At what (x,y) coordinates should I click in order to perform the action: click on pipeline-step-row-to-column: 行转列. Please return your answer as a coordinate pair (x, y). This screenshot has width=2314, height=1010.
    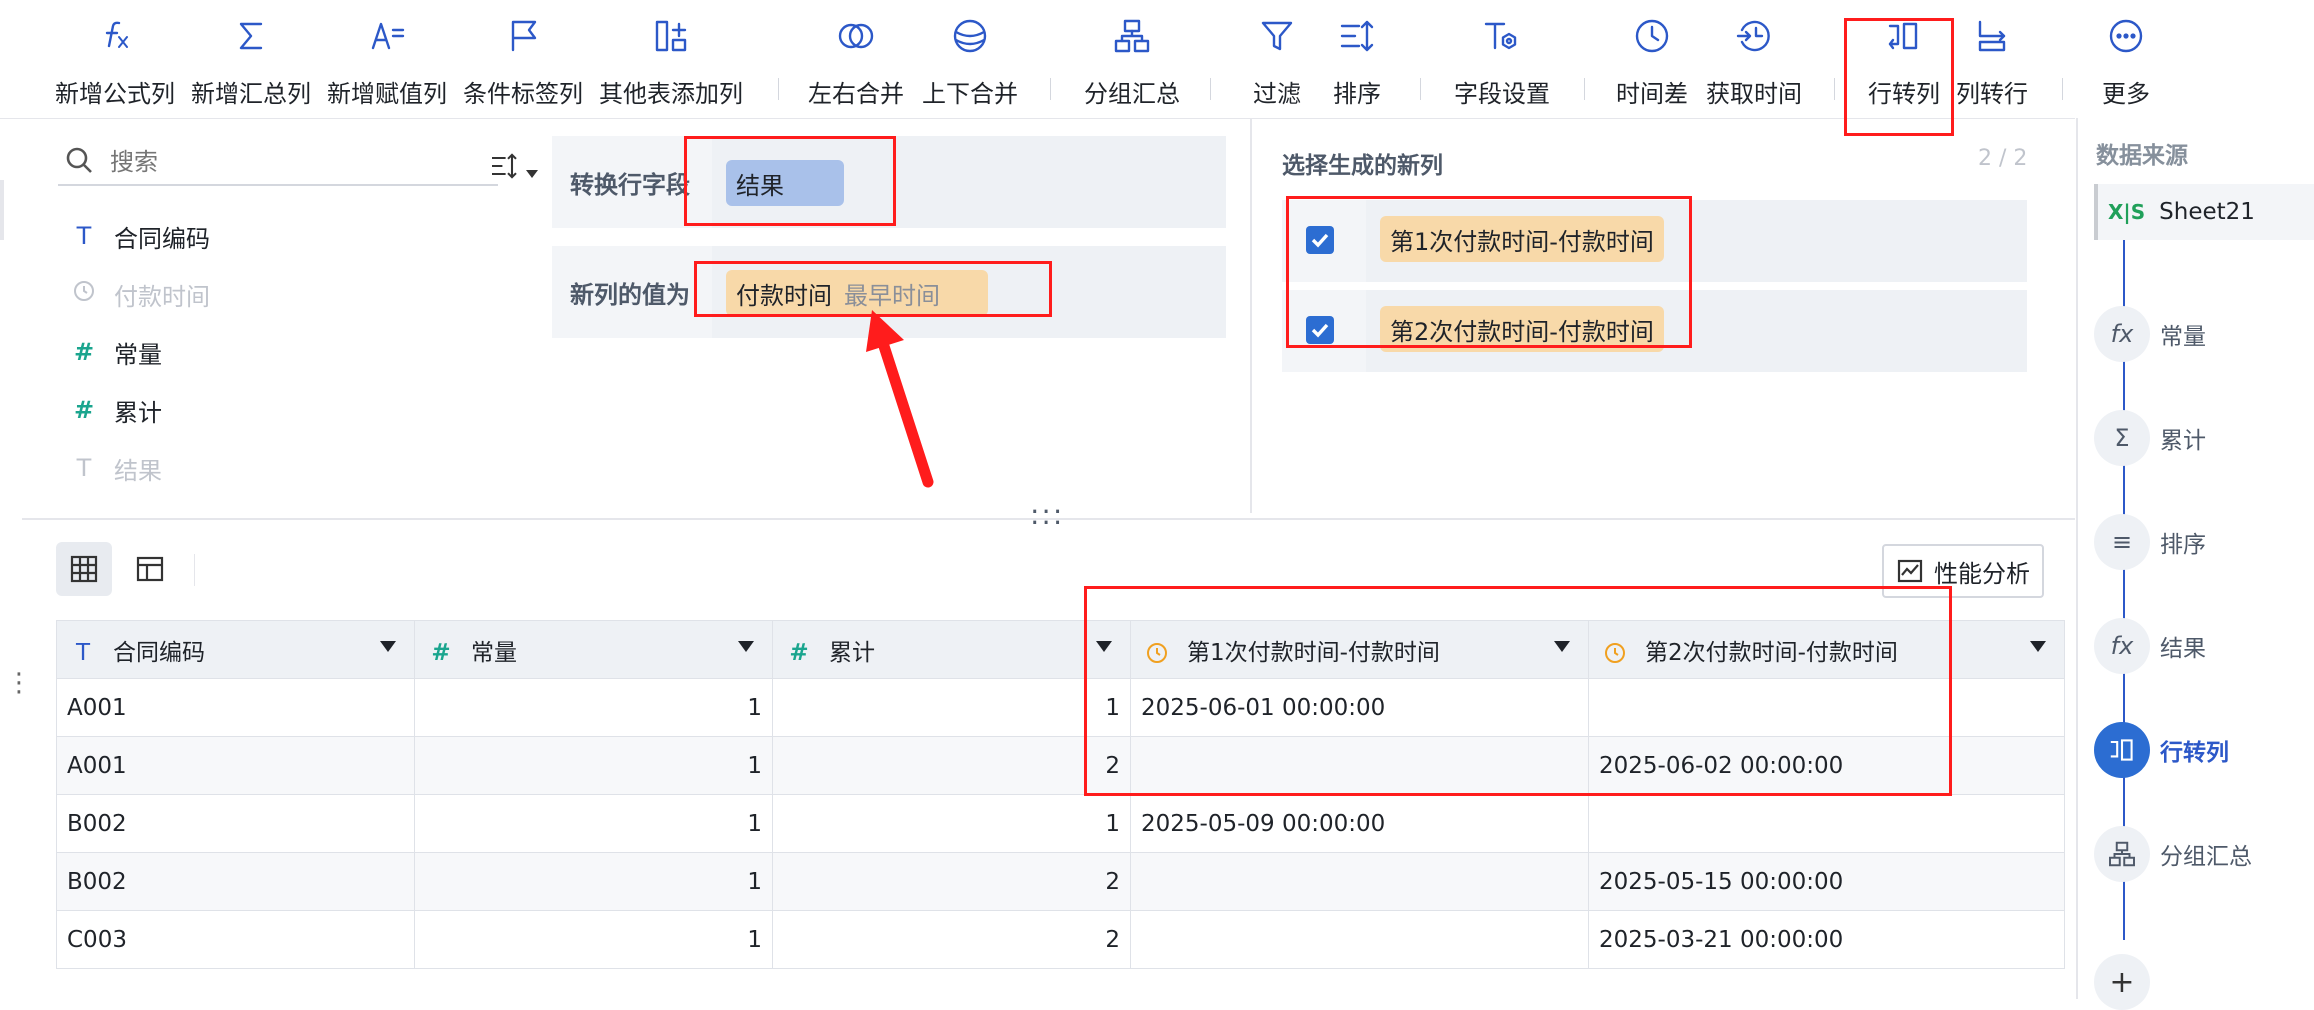
    Looking at the image, I should click on (2161, 750).